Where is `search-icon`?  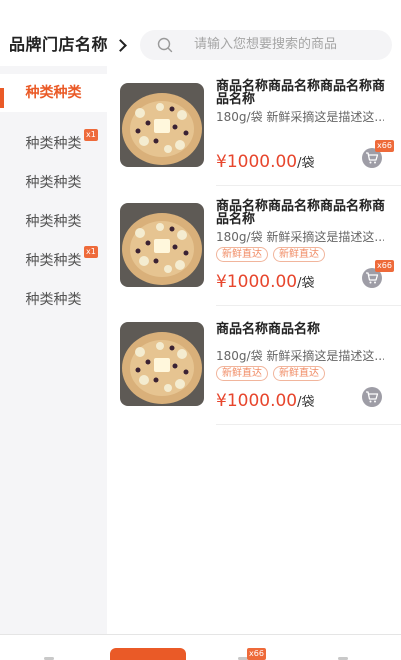 search-icon is located at coordinates (165, 45).